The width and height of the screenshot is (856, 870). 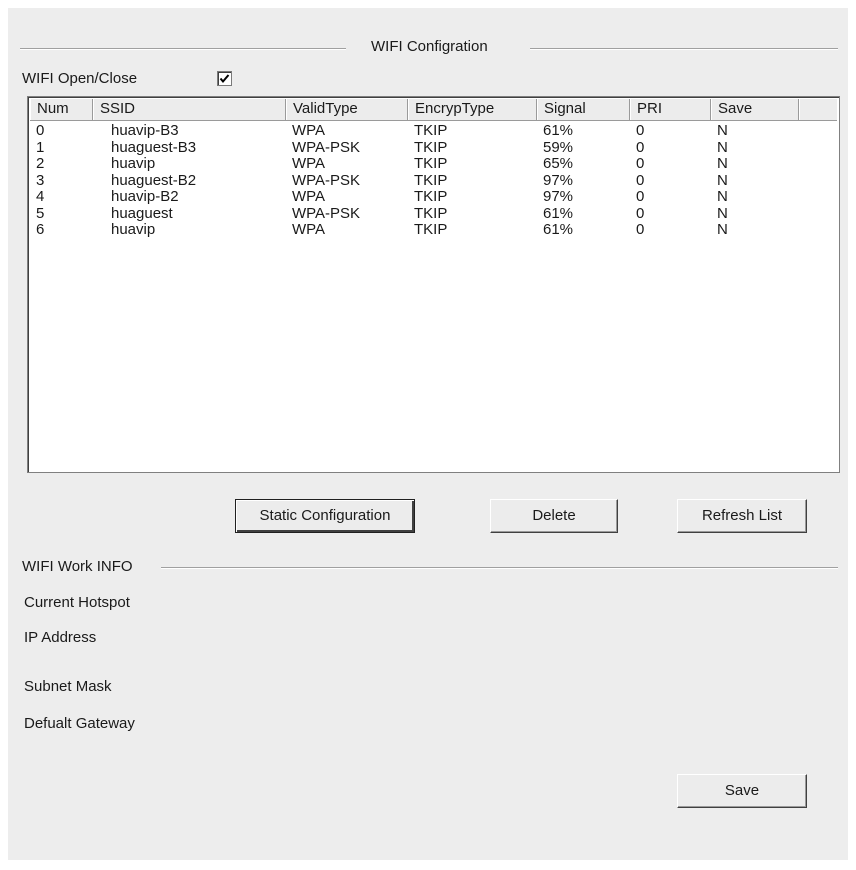 I want to click on table-row: 2 huavip WPA TKIP 65% 0 N, so click(x=433, y=164).